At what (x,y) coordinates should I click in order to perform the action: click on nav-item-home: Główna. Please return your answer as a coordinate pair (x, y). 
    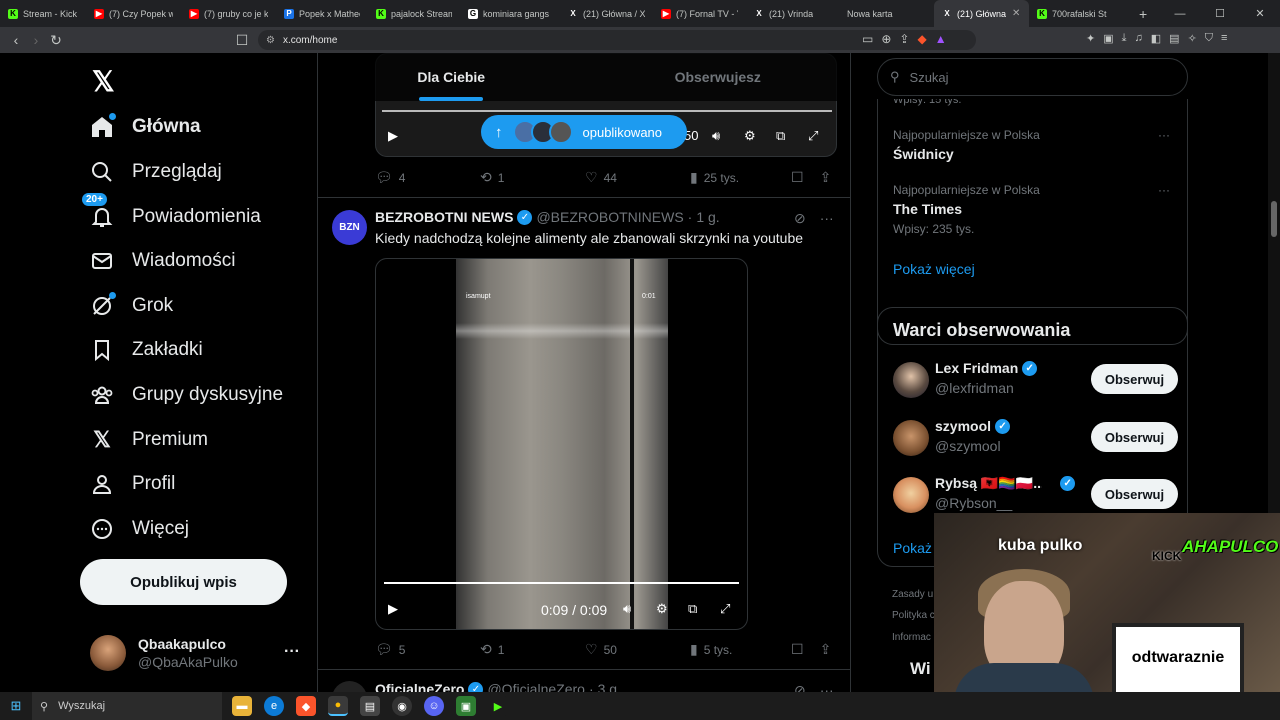
    Looking at the image, I should click on (145, 127).